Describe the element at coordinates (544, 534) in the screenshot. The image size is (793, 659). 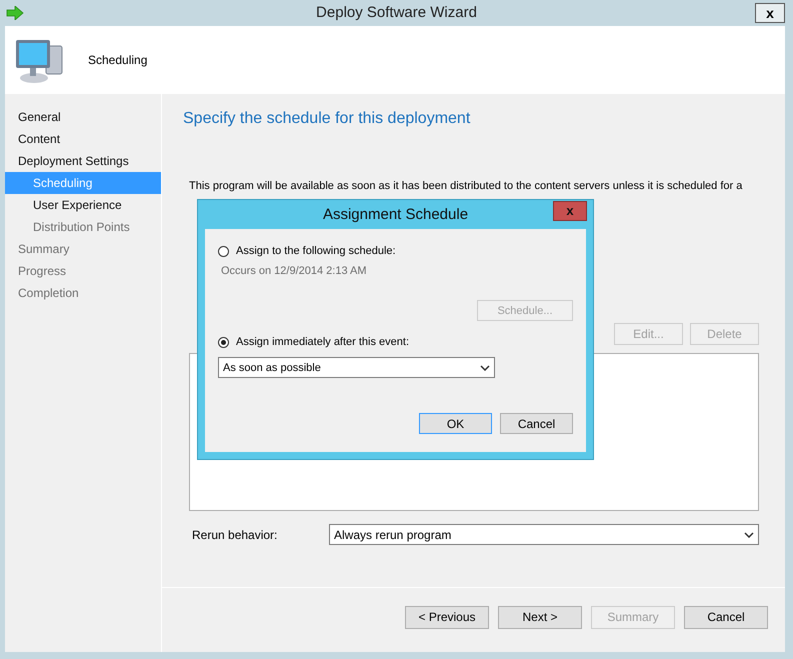
I see `rerun-dropdown: Always rerun program` at that location.